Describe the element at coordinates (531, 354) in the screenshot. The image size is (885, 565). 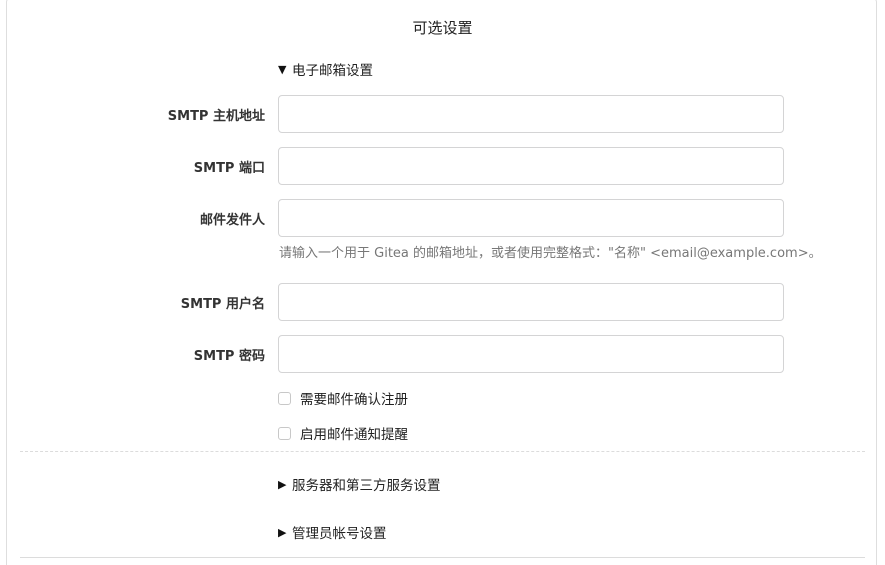
I see `smtp-password-input` at that location.